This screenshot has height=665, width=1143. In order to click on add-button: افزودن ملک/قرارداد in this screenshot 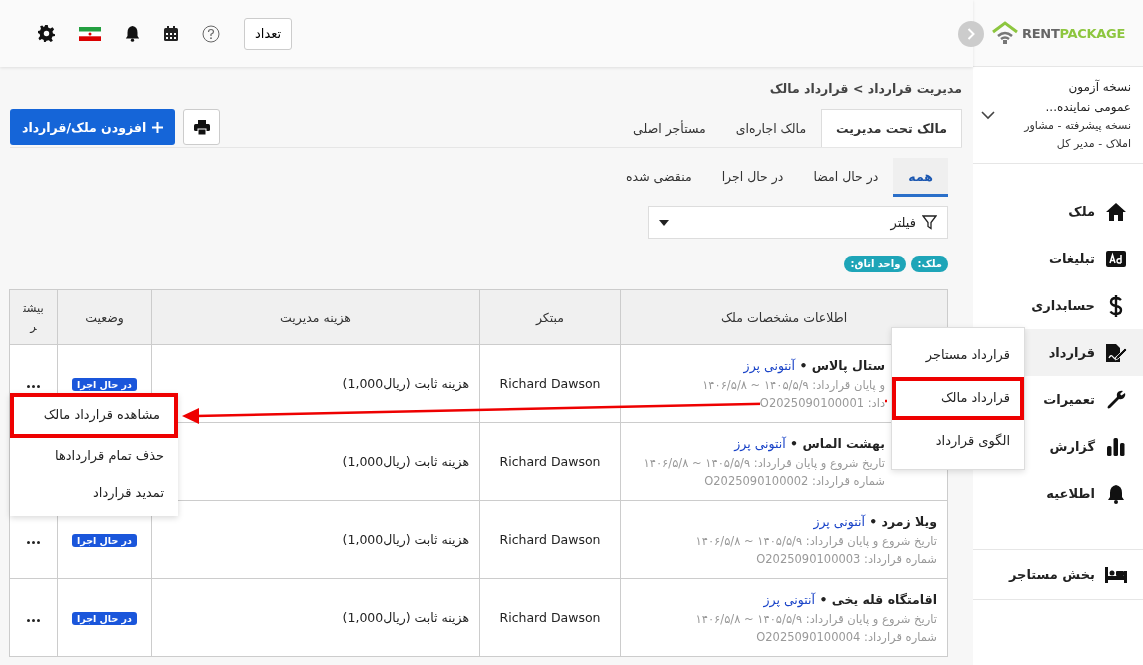, I will do `click(93, 127)`.